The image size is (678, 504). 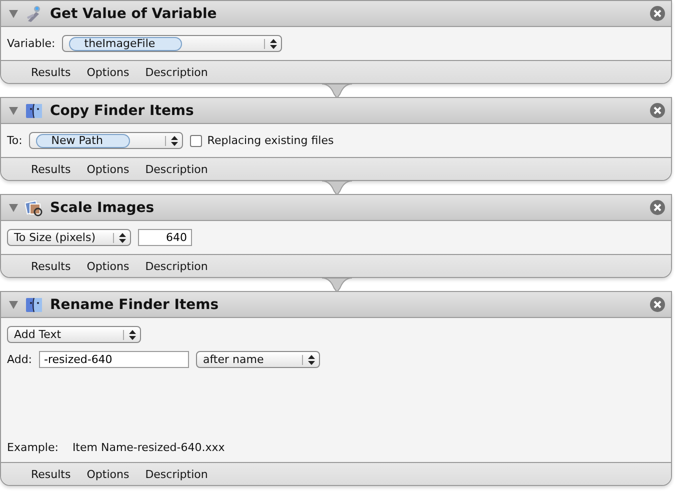 What do you see at coordinates (165, 237) in the screenshot?
I see `text-field: 640` at bounding box center [165, 237].